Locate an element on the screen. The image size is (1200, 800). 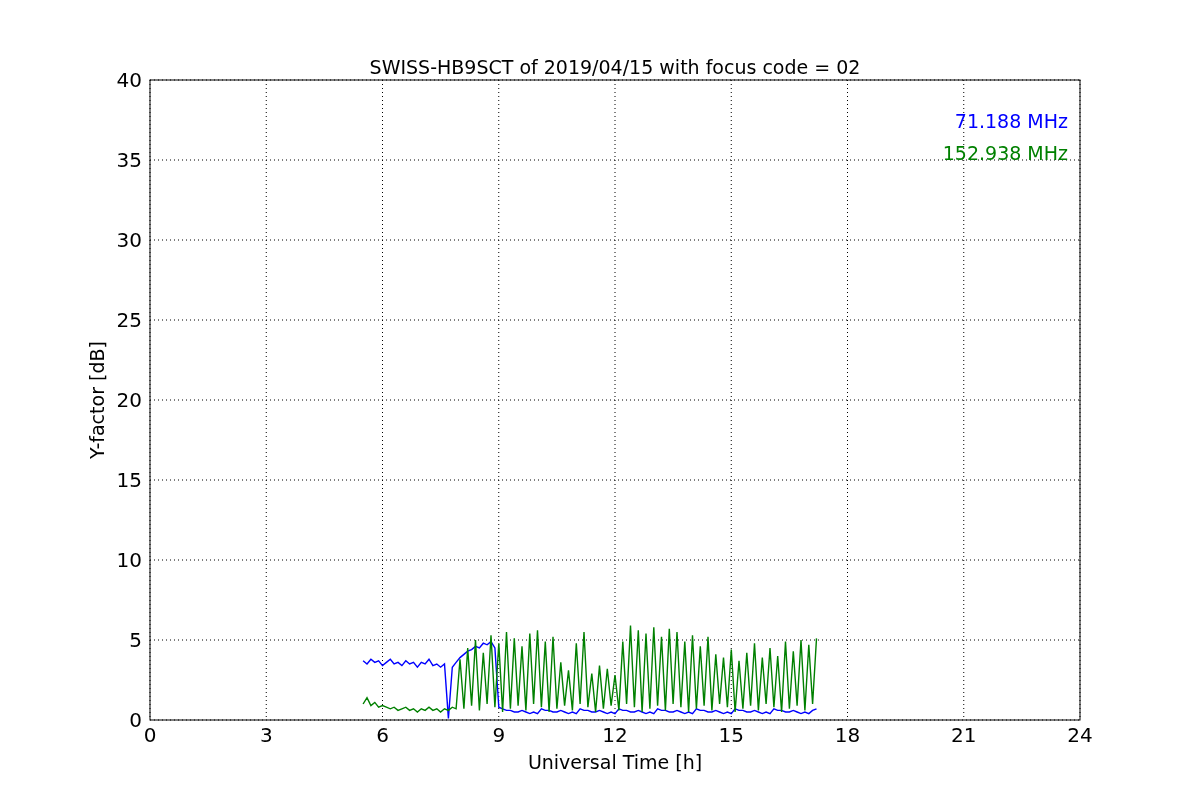
legend-label: 71.188 MHz is located at coordinates (1011, 121).